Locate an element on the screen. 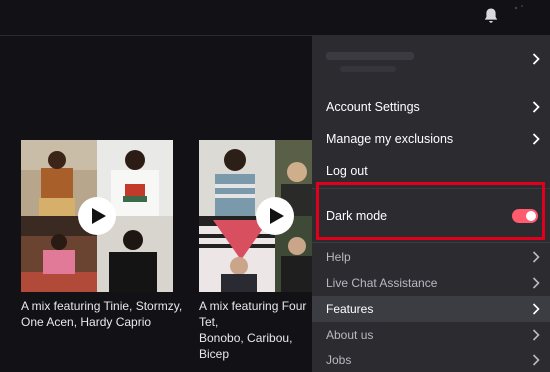 Image resolution: width=550 pixels, height=372 pixels. menu-item-live-chat: Live Chat Assistance is located at coordinates (431, 283).